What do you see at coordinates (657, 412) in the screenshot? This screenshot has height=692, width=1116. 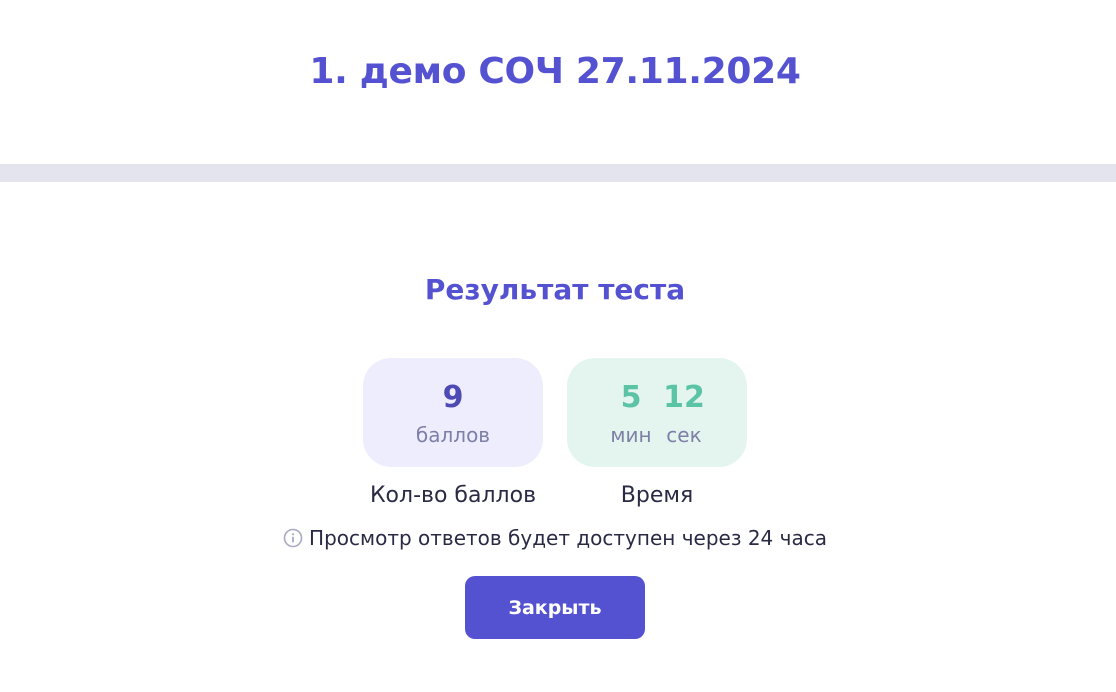 I see `time-card: 5 мин 12 сек` at bounding box center [657, 412].